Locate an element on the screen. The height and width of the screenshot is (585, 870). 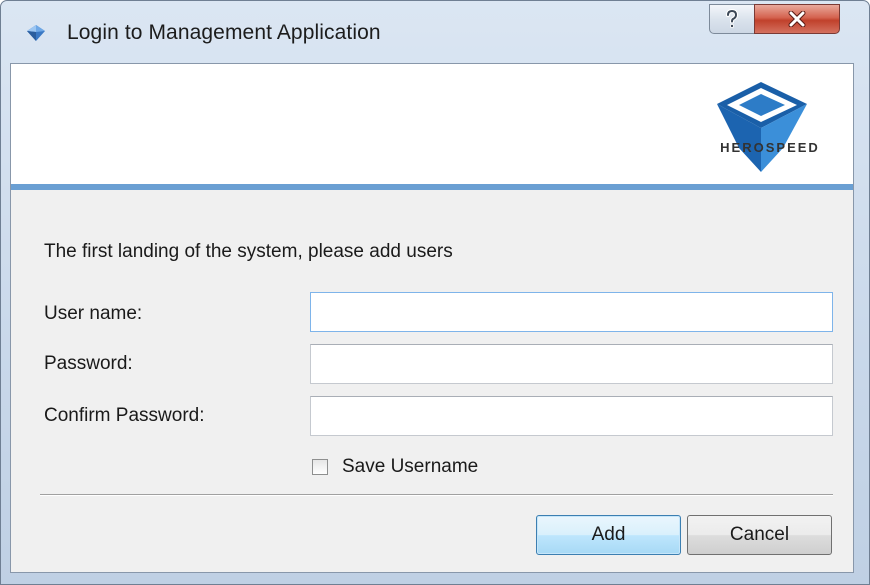
help-button is located at coordinates (732, 19).